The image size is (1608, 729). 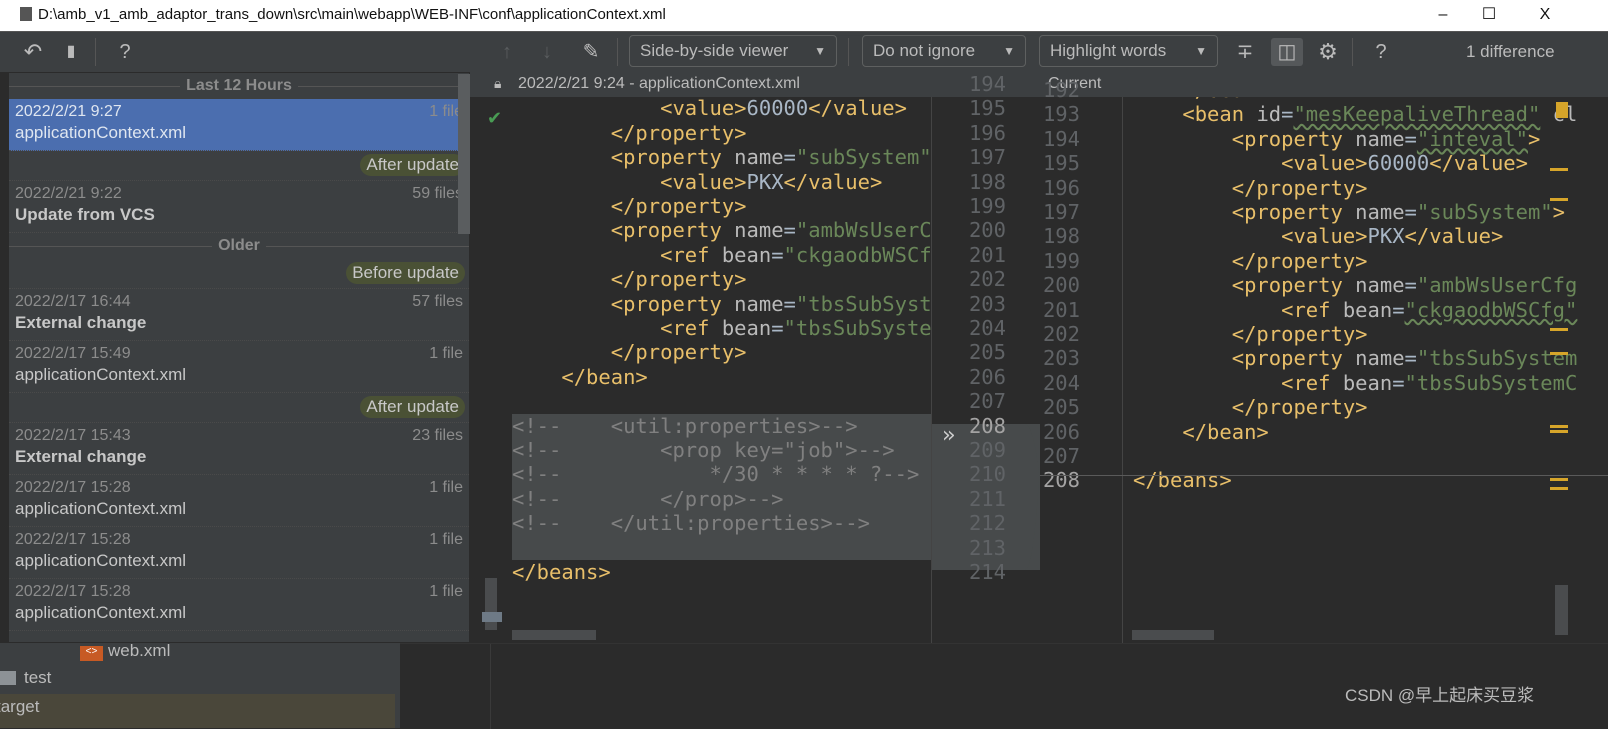 I want to click on line-number: 213, so click(x=987, y=547).